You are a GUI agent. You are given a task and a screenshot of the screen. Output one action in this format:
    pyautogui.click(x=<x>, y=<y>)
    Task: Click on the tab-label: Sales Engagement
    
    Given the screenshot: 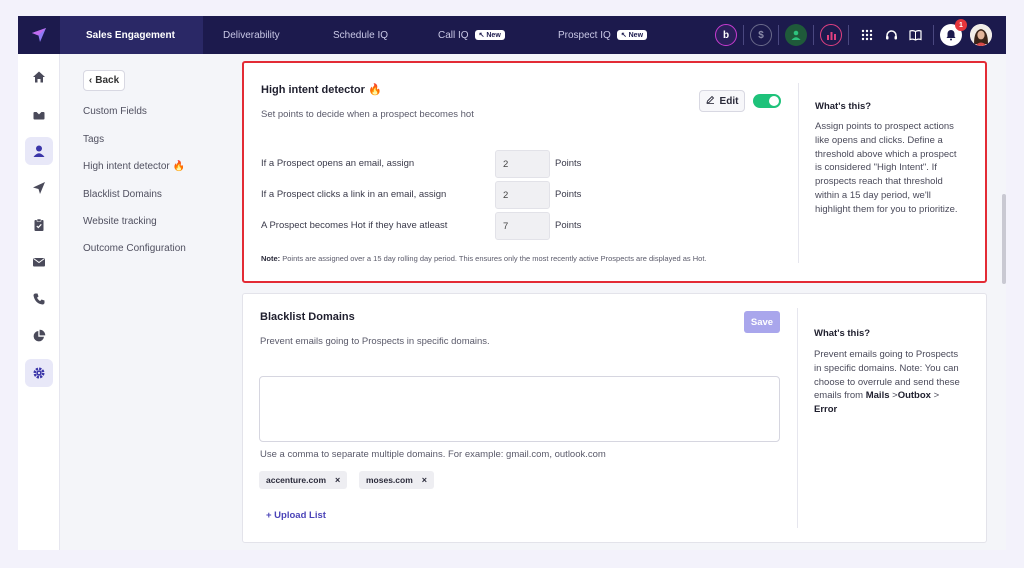 What is the action you would take?
    pyautogui.click(x=130, y=35)
    